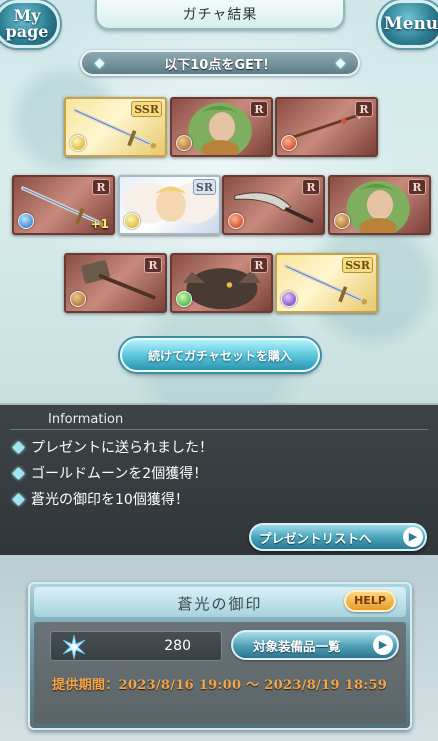  Describe the element at coordinates (119, 474) in the screenshot. I see `info-line-text: ゴールドムーンを2個獲得！` at that location.